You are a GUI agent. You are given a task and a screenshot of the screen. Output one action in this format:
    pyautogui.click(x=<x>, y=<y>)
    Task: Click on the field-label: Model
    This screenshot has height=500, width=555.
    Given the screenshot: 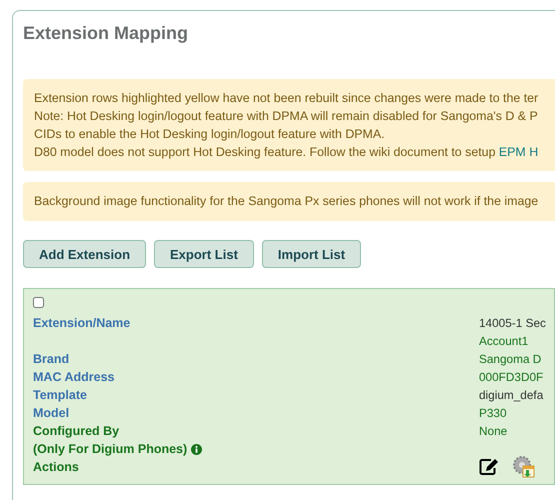 What is the action you would take?
    pyautogui.click(x=51, y=413)
    